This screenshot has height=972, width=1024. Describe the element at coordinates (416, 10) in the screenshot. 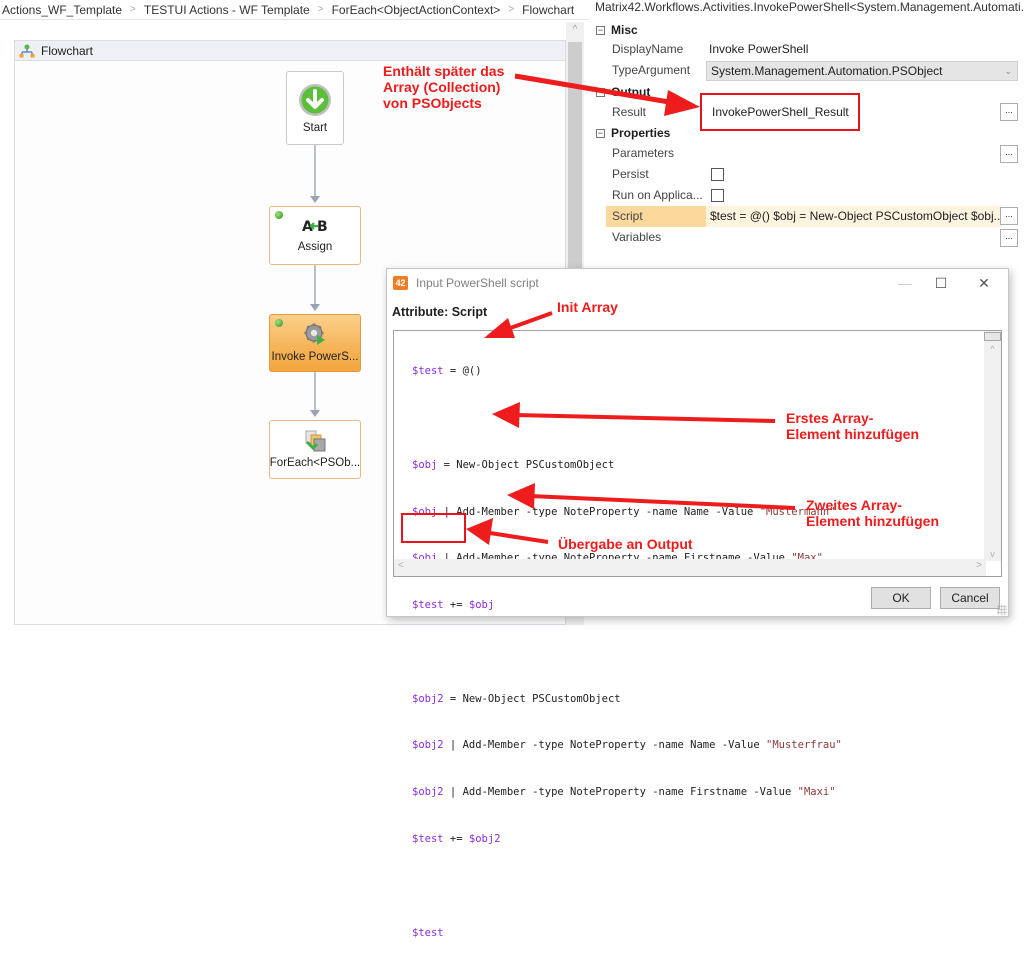

I see `breadcrumb-item: ForEach<ObjectActionContext>` at that location.